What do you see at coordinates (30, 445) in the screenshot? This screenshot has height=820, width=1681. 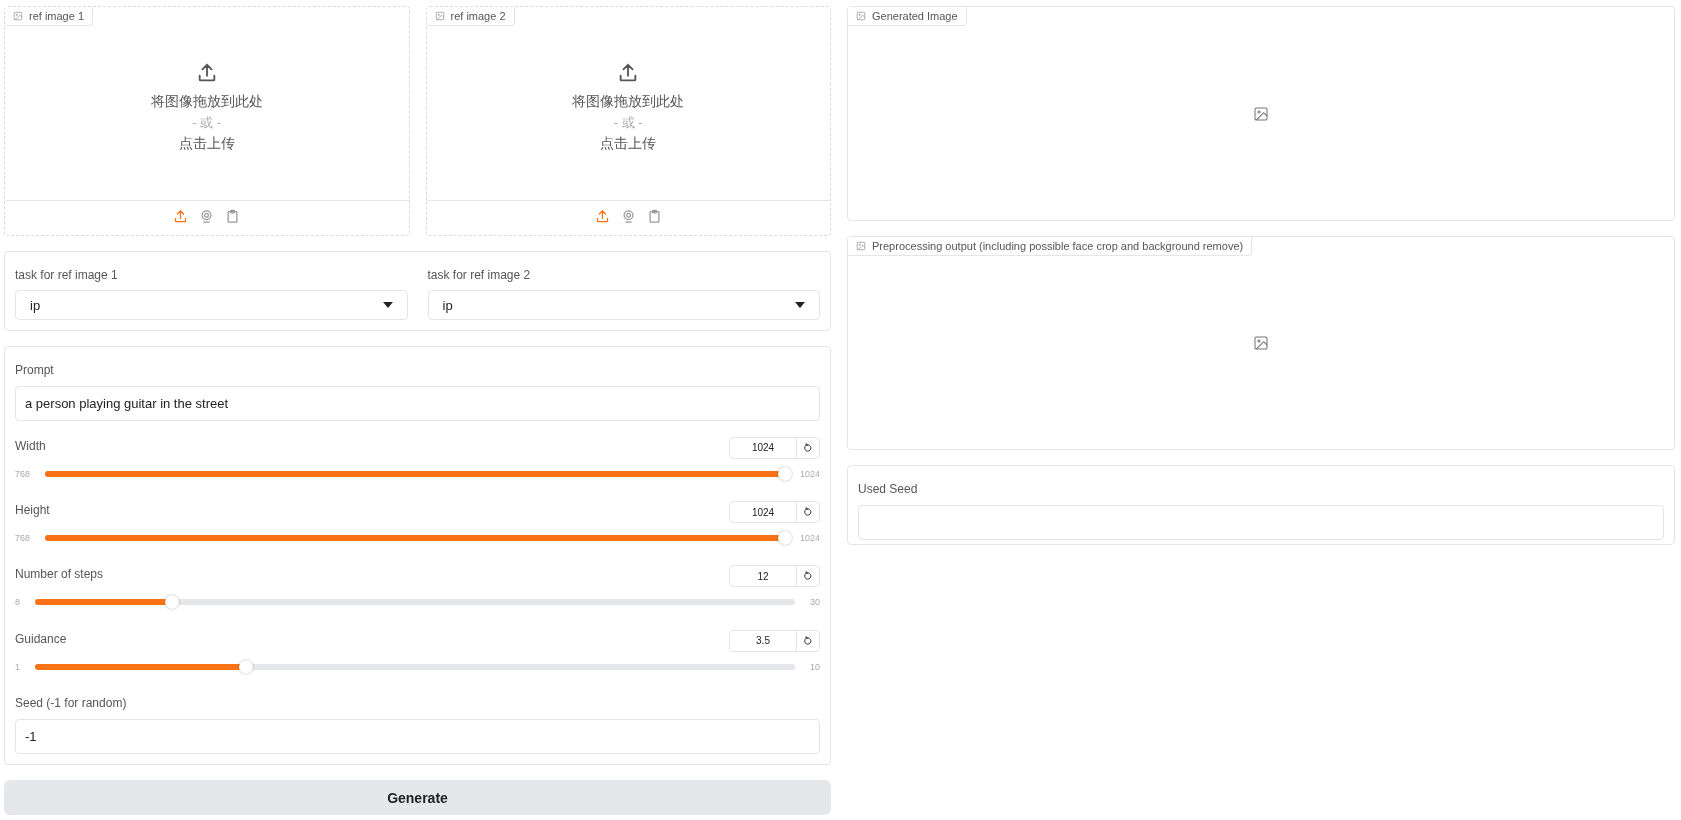 I see `slider-label: Width` at bounding box center [30, 445].